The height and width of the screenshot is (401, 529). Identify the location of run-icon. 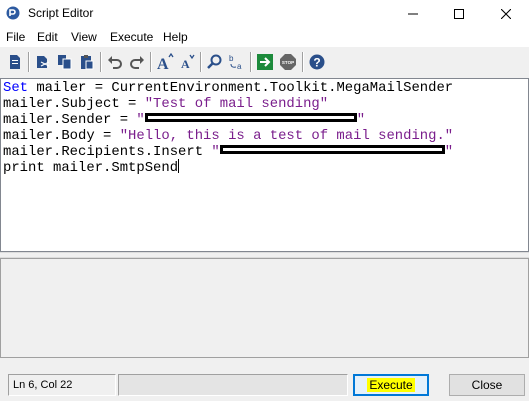
(265, 62).